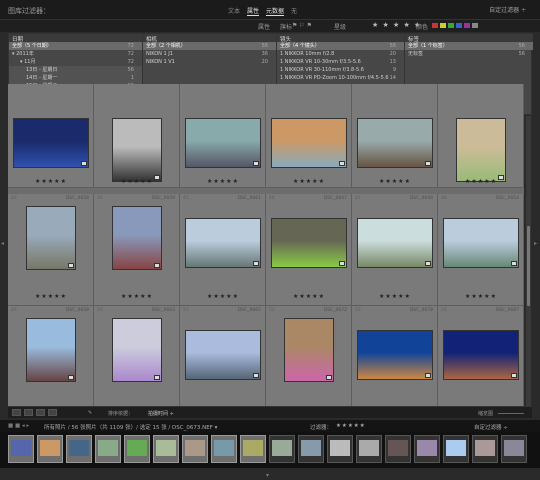 Image resolution: width=540 pixels, height=480 pixels. Describe the element at coordinates (340, 62) in the screenshot. I see `metadata-row: 1 NIKKOR VR 10-30mm f/3.5-5.6 13` at that location.